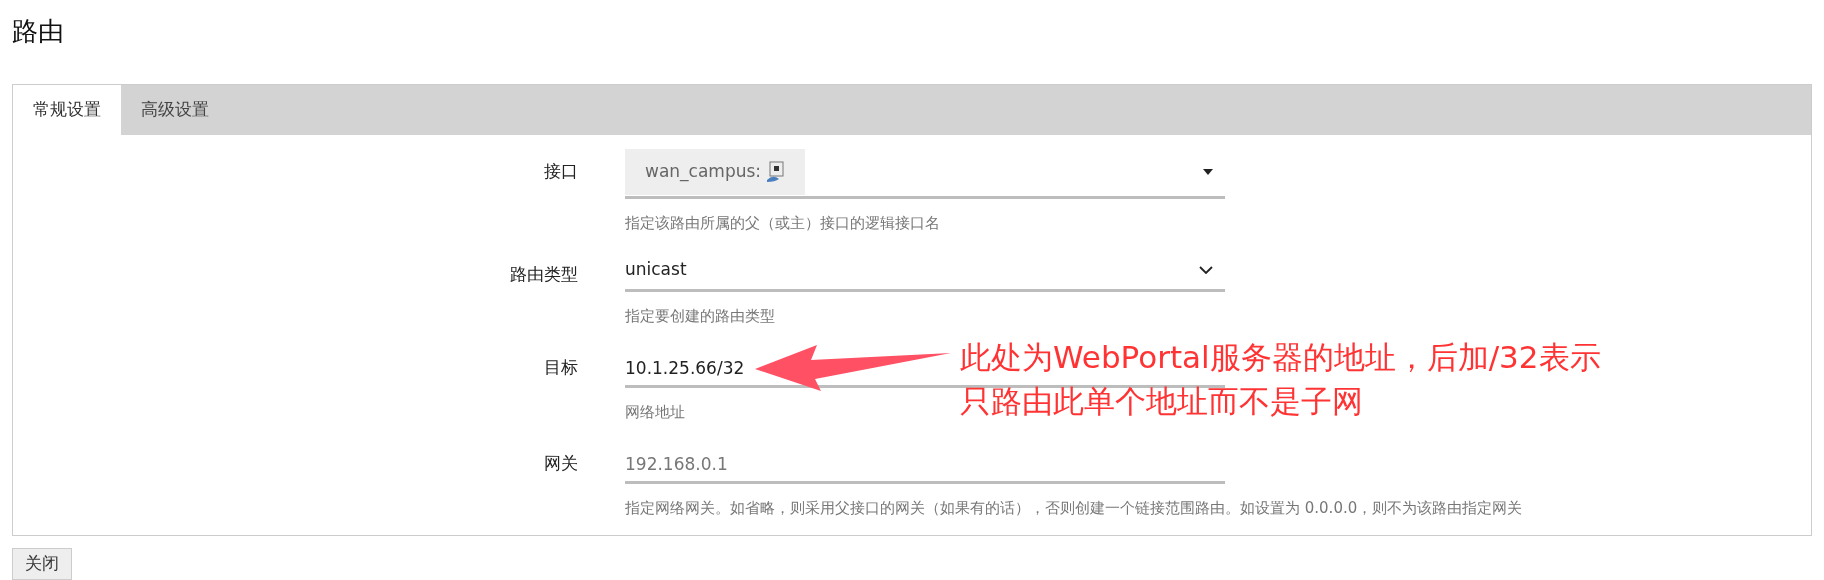 The image size is (1824, 580). What do you see at coordinates (1206, 269) in the screenshot?
I see `chevron-down-icon` at bounding box center [1206, 269].